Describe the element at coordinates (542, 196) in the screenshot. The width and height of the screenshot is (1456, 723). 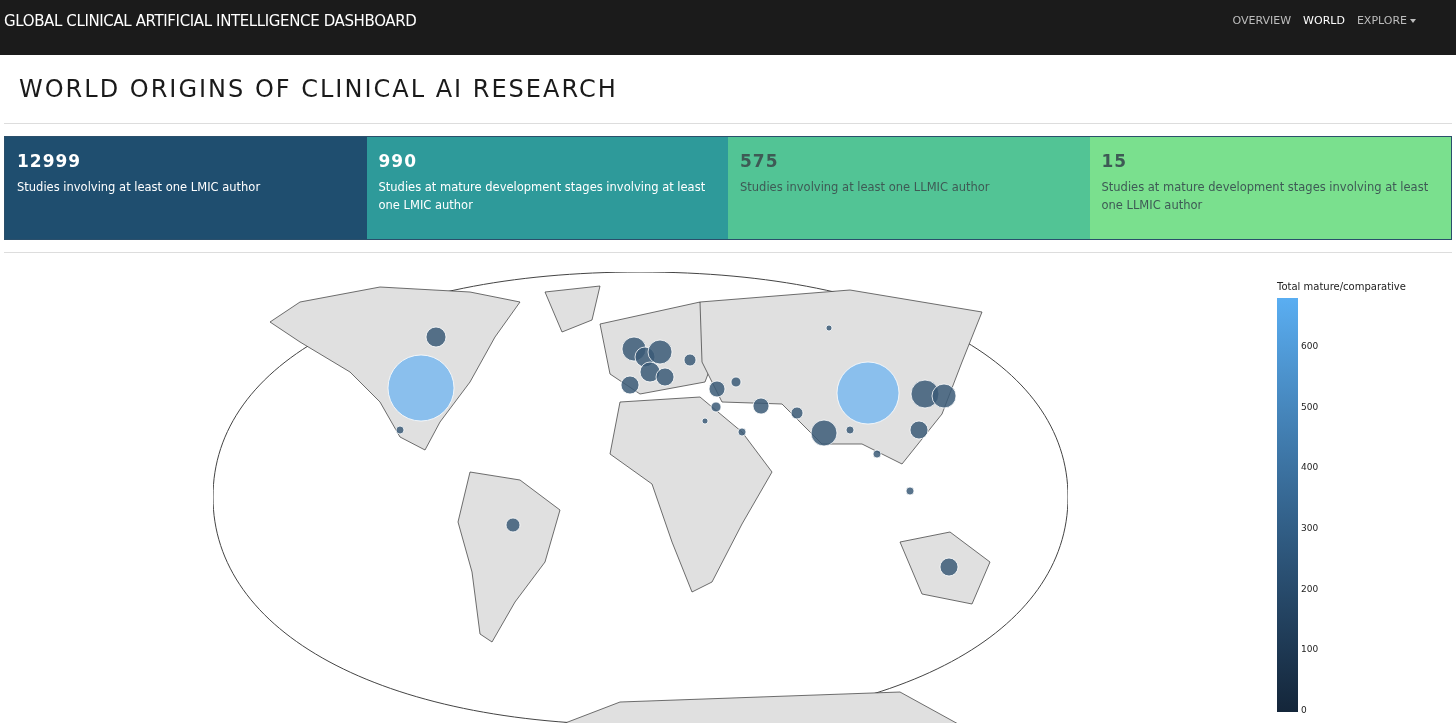
I see `stat-label: Studies at mature development stages involving at least one LMIC author` at that location.